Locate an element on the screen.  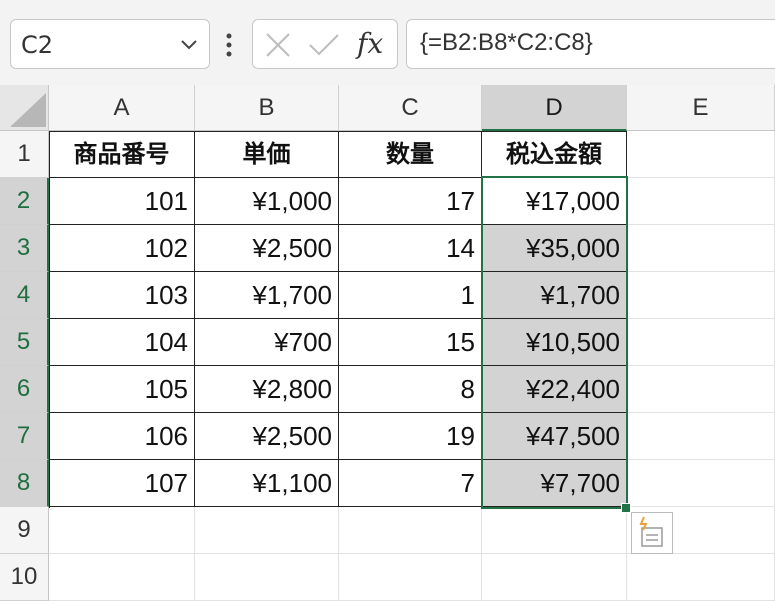
cell-b6: ¥2,800 is located at coordinates (267, 389).